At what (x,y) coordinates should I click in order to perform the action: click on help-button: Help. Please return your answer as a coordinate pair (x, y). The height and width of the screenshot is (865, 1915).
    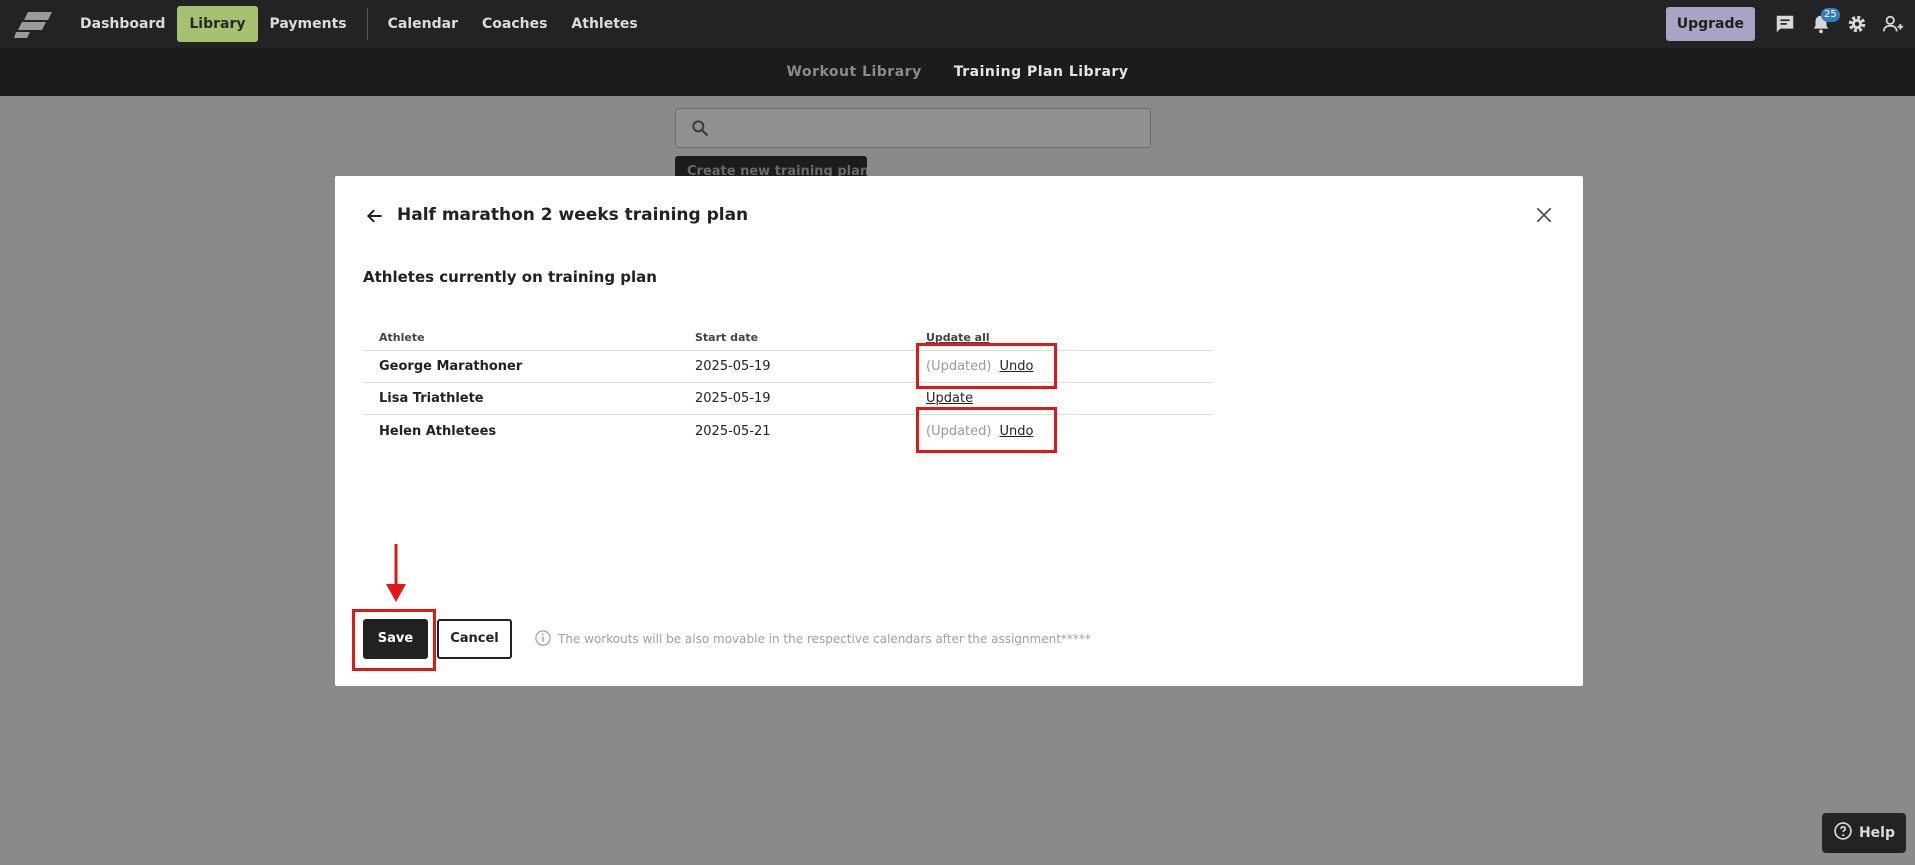
    Looking at the image, I should click on (1864, 833).